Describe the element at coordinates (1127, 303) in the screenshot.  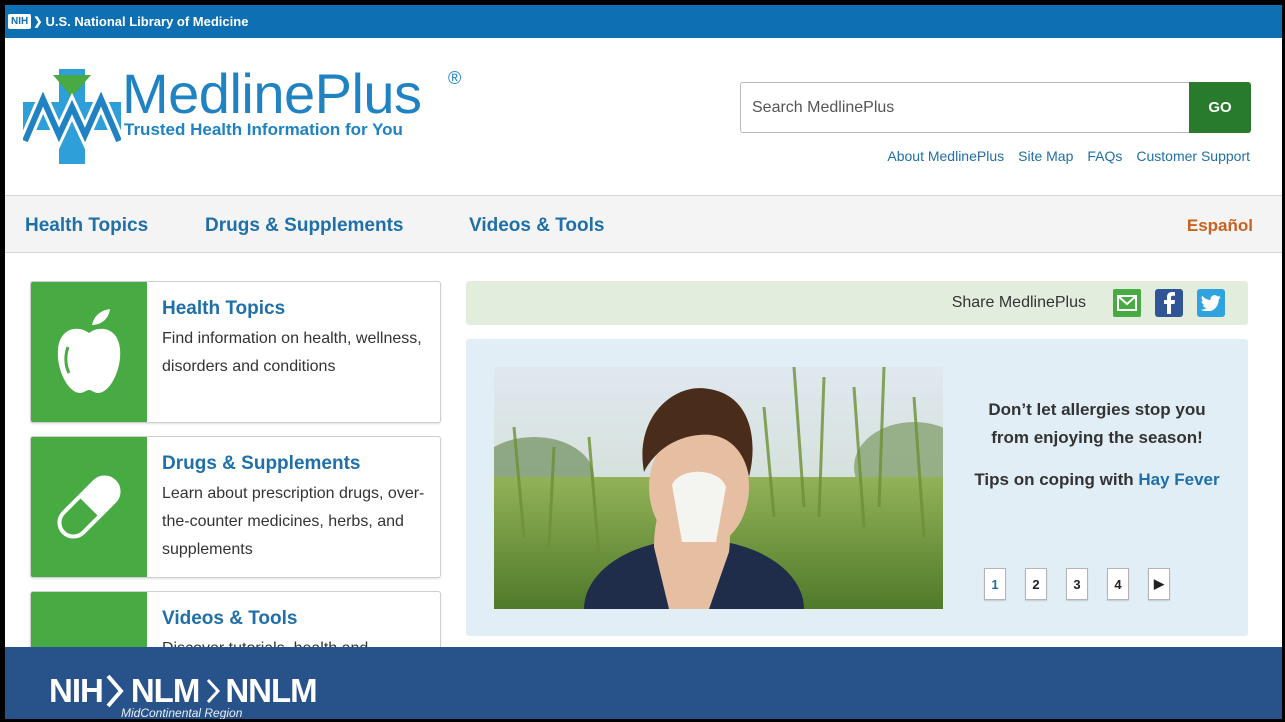
I see `email-icon` at that location.